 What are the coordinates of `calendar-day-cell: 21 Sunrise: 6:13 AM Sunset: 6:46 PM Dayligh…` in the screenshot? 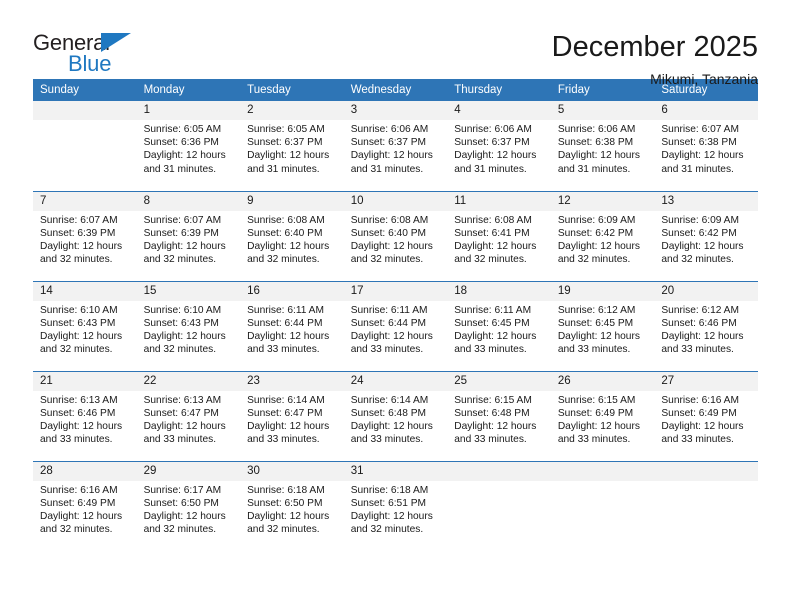 It's located at (85, 415).